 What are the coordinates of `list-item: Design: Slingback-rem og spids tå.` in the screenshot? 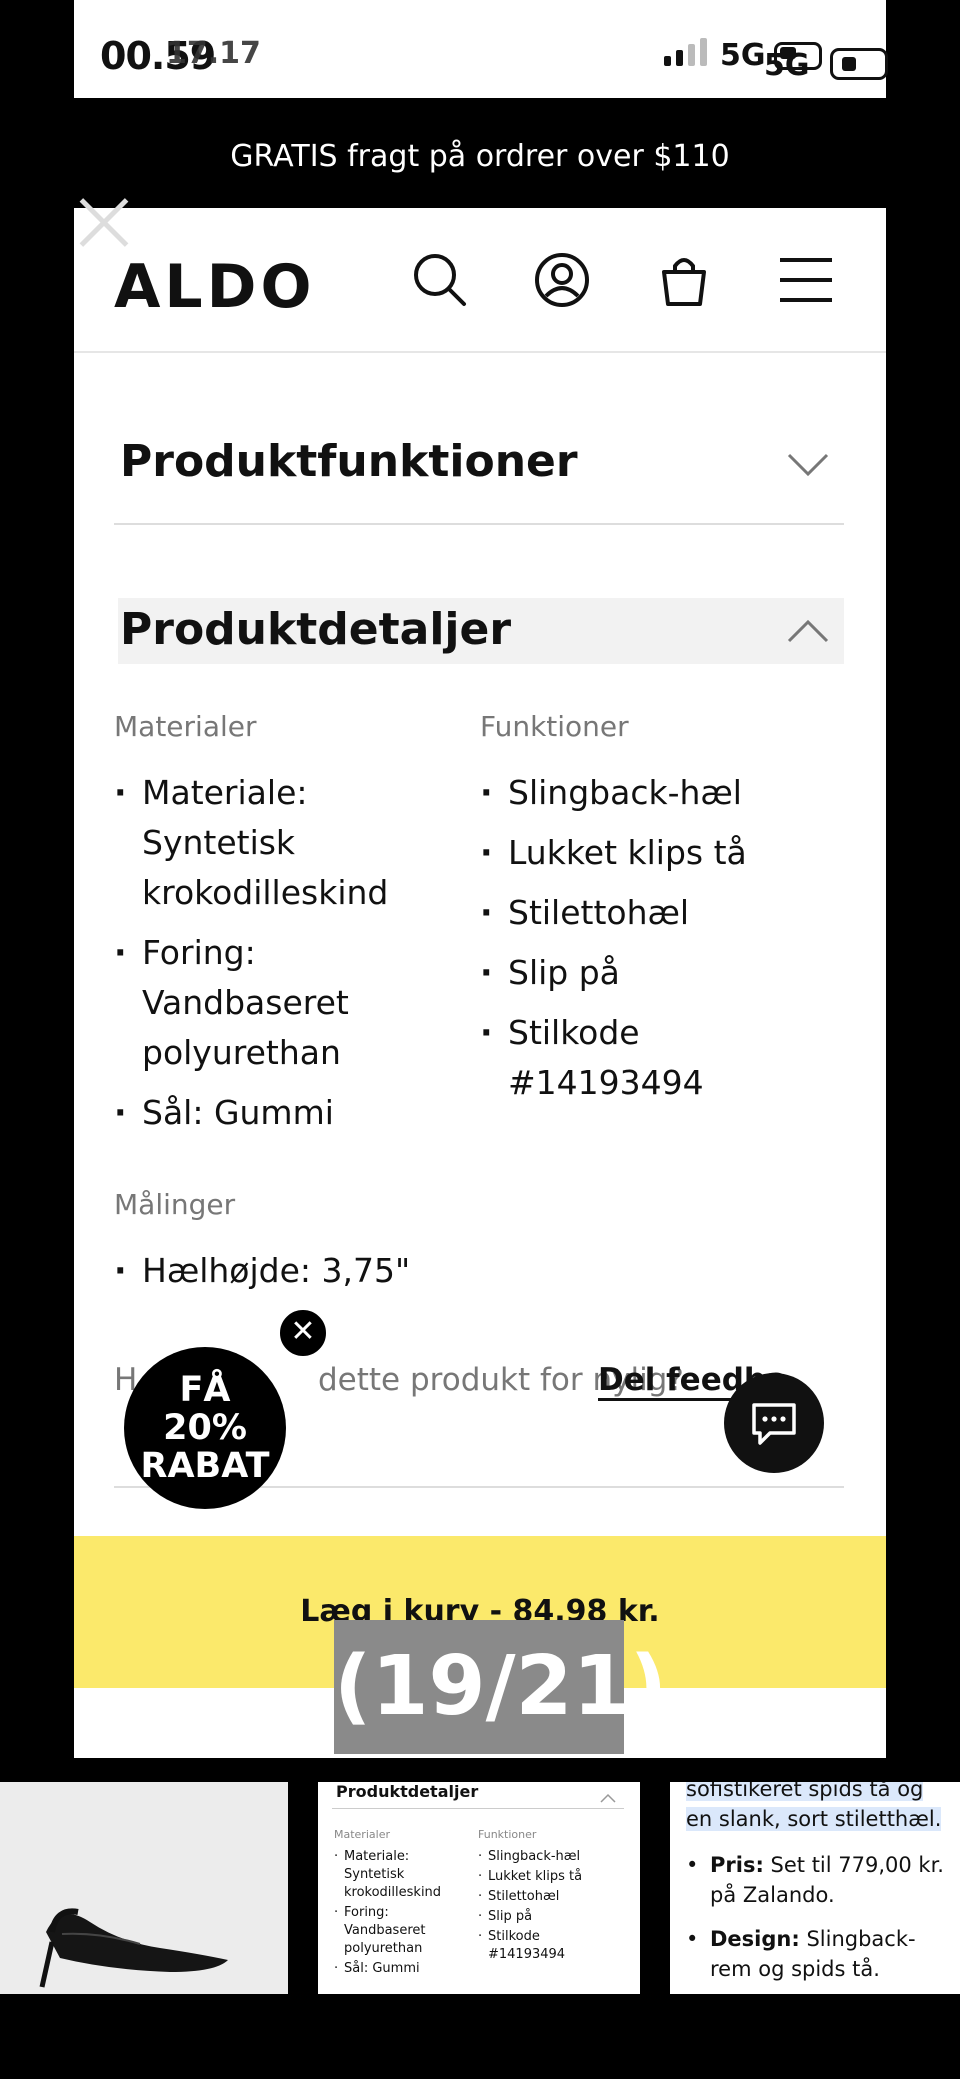 It's located at (821, 1954).